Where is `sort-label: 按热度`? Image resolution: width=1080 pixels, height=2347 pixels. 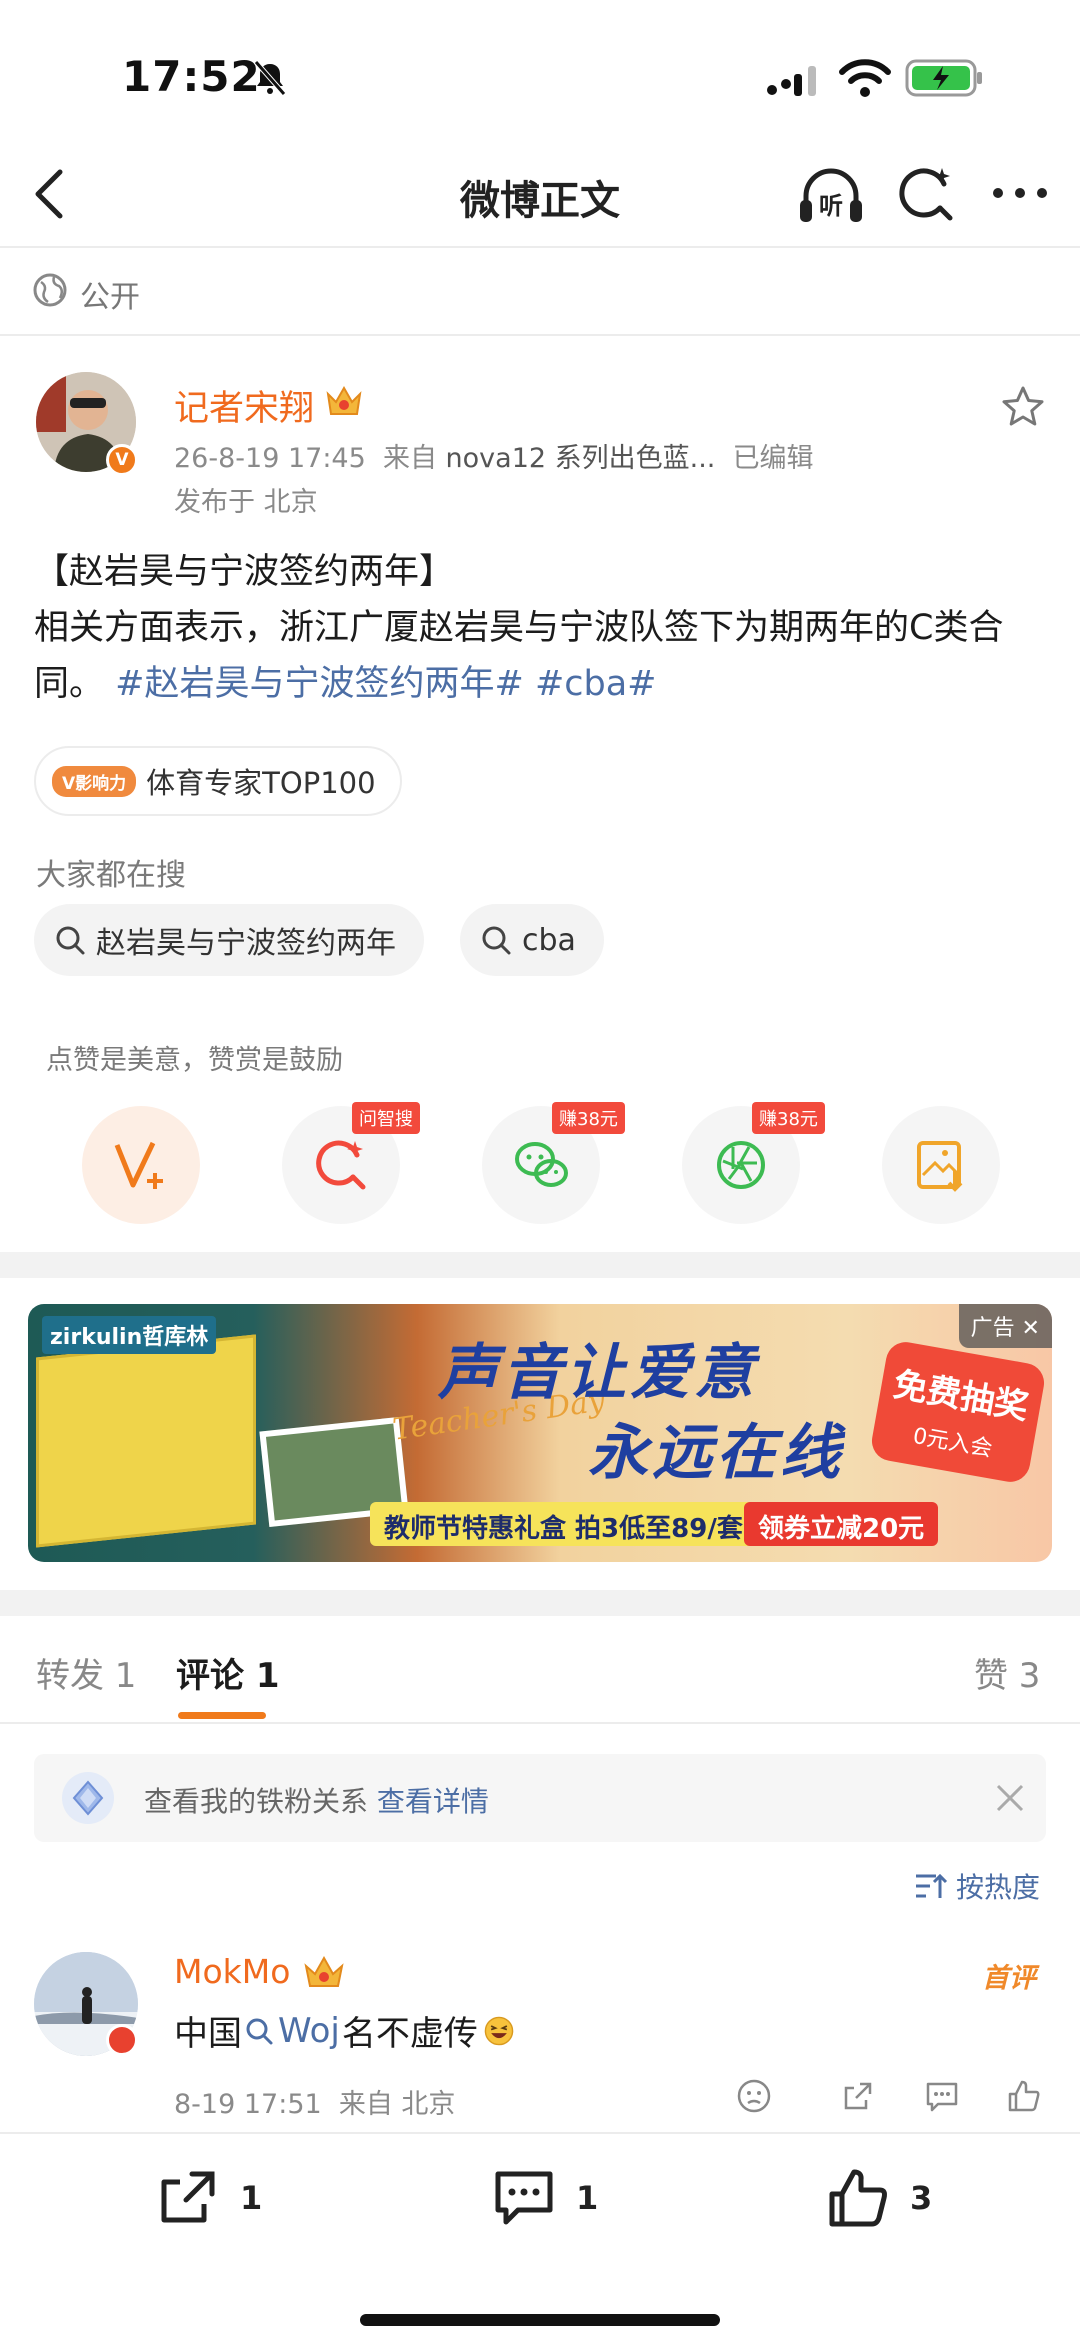
sort-label: 按热度 is located at coordinates (998, 1887).